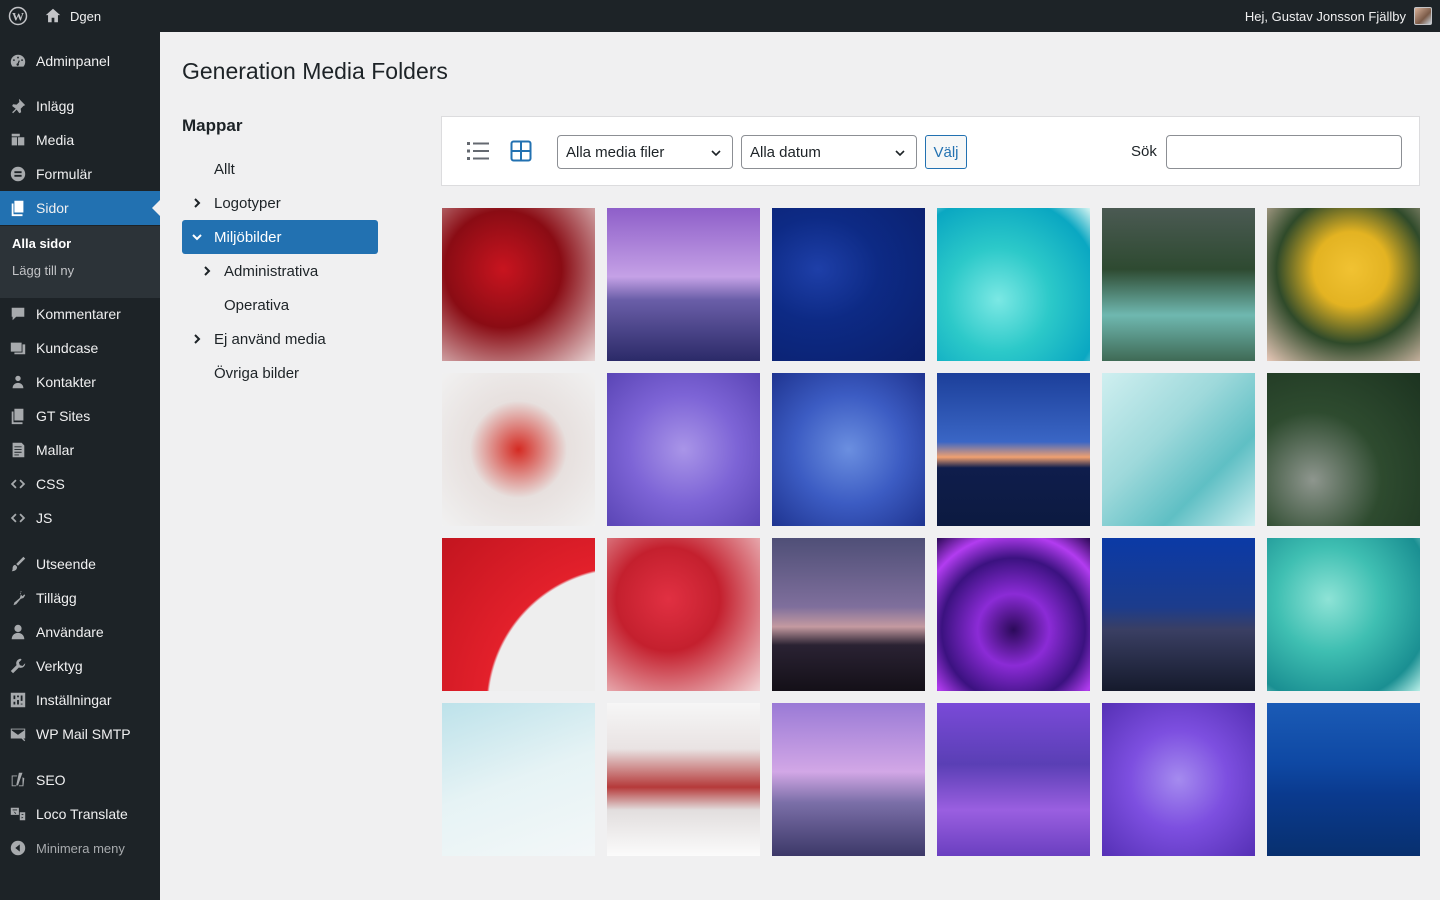 Image resolution: width=1440 pixels, height=900 pixels. I want to click on select-button: Välj, so click(946, 152).